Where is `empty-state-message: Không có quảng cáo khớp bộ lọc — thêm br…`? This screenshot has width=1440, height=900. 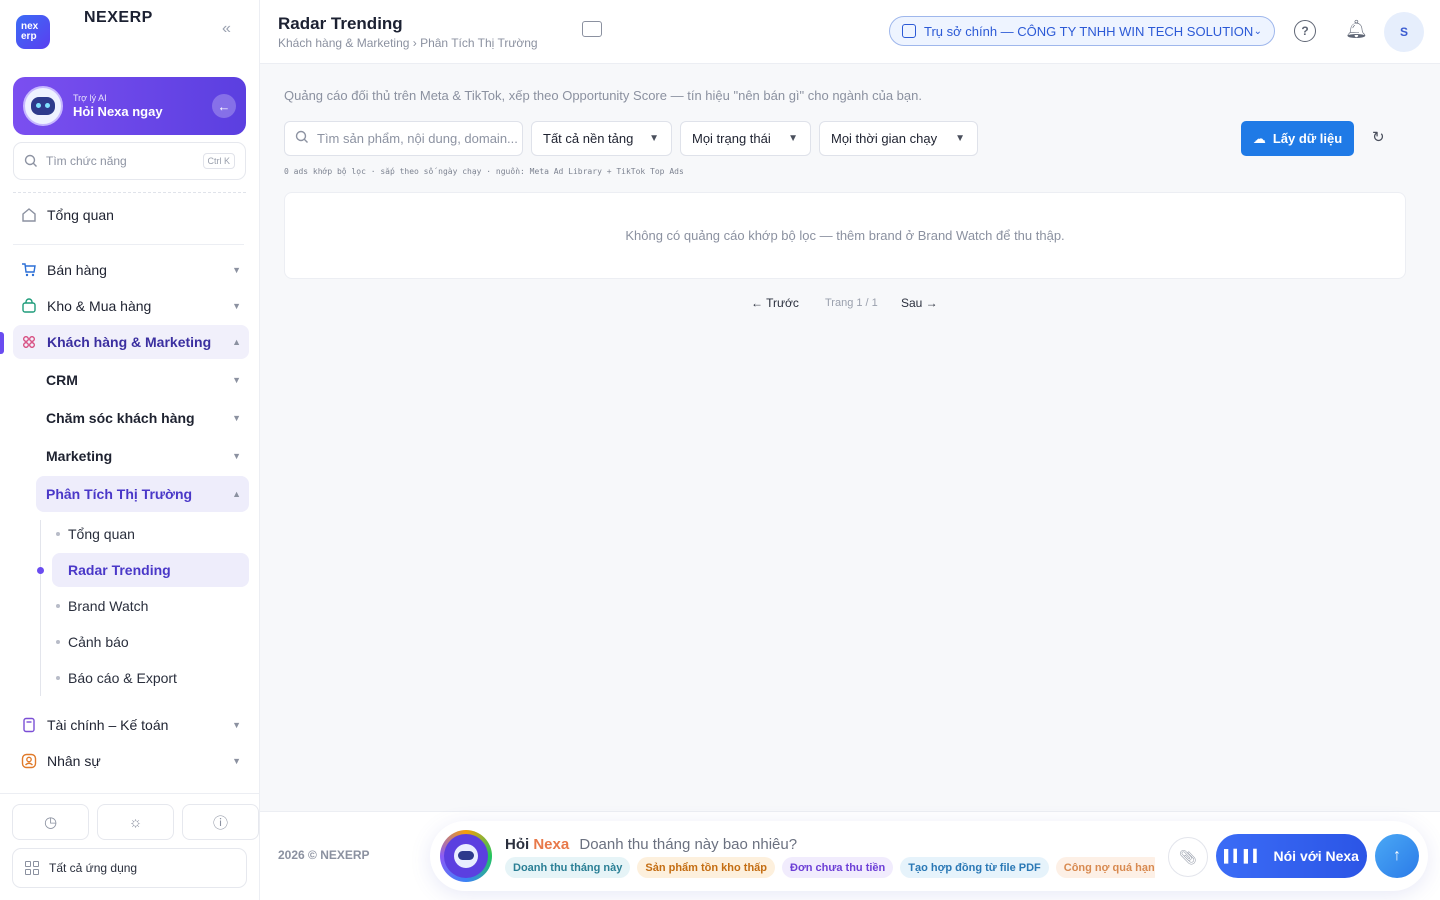
empty-state-message: Không có quảng cáo khớp bộ lọc — thêm br… is located at coordinates (845, 235).